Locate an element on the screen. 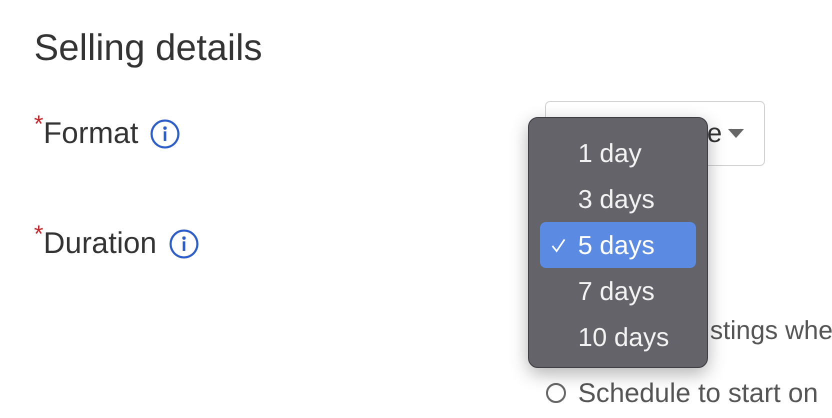 The height and width of the screenshot is (418, 832). option-label: stings whe is located at coordinates (771, 330).